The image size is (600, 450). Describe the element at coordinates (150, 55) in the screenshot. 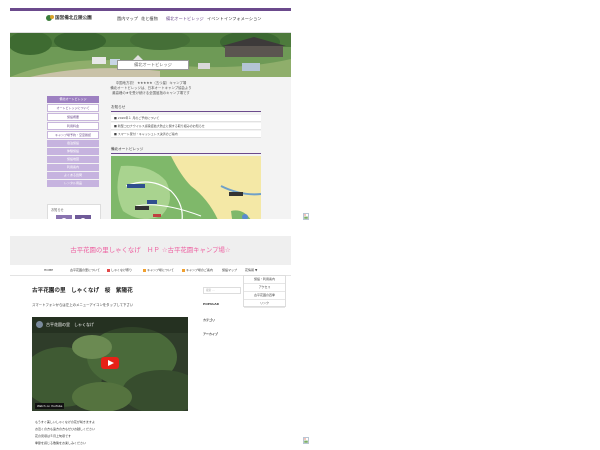

I see `campsite-hero-photo` at that location.